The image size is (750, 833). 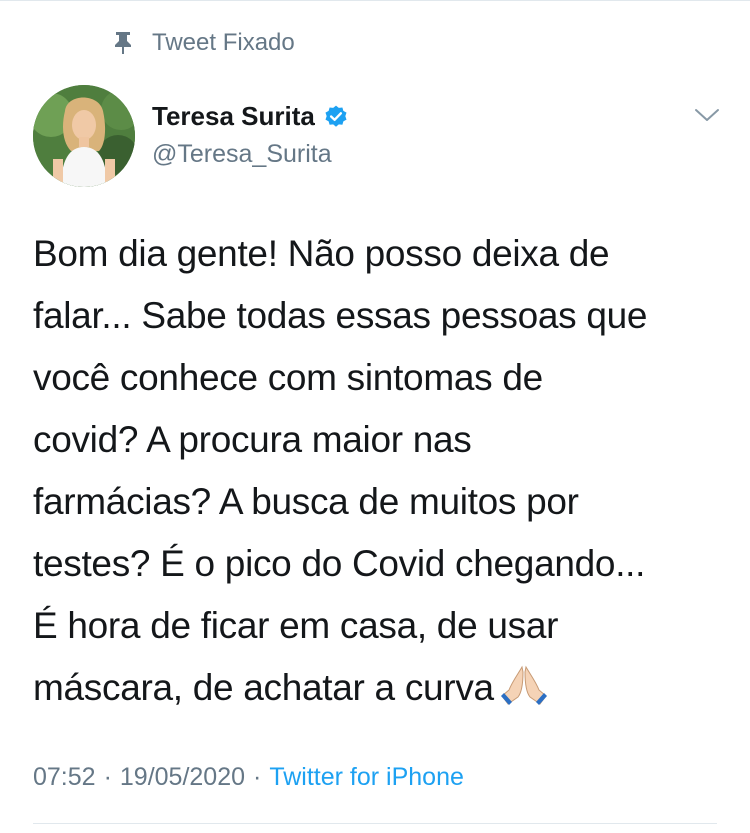 I want to click on tweet-meta: 07:52 · 19/05/2020 · Twitter for iPhone, so click(x=248, y=777).